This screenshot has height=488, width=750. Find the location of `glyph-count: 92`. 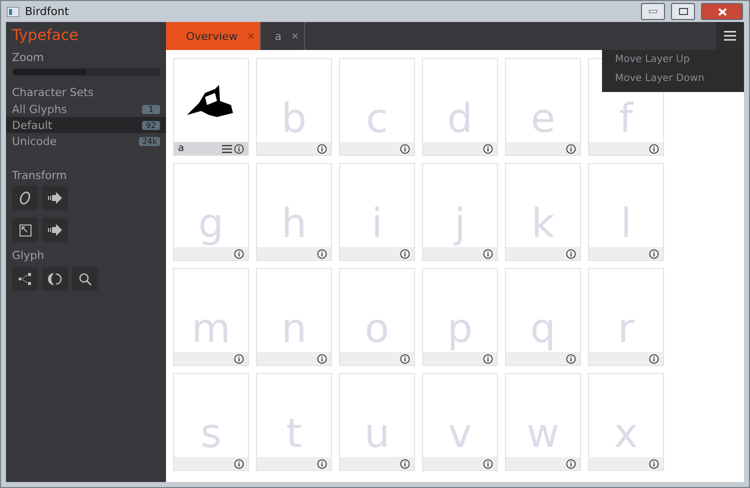

glyph-count: 92 is located at coordinates (151, 125).